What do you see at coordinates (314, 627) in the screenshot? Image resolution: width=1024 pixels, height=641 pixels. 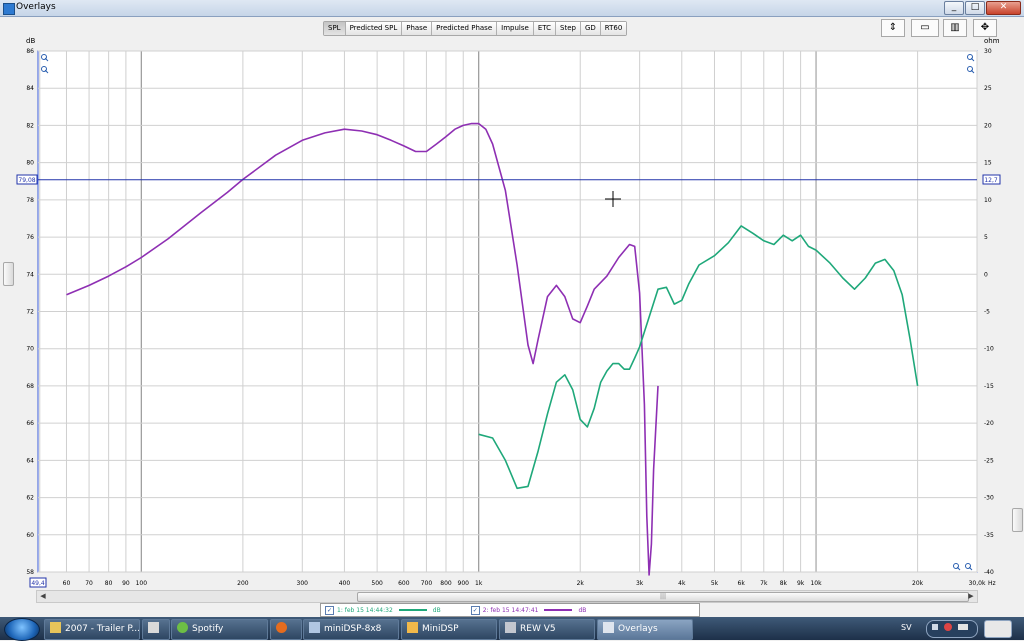 I see `minidsp-icon` at bounding box center [314, 627].